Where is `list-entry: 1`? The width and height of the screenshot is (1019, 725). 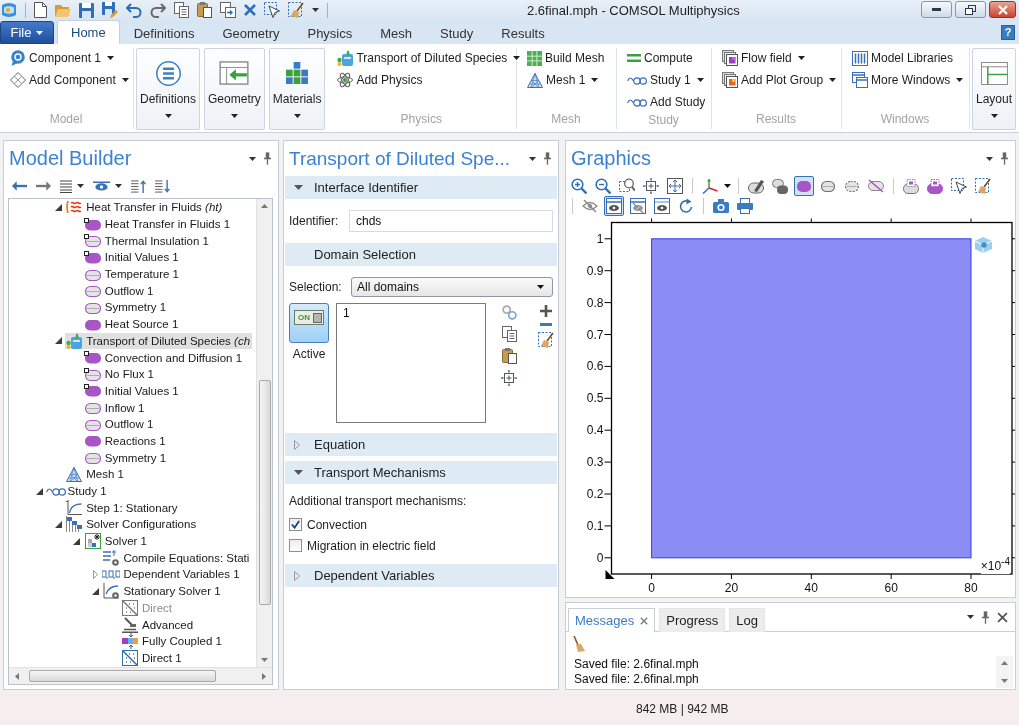 list-entry: 1 is located at coordinates (346, 313).